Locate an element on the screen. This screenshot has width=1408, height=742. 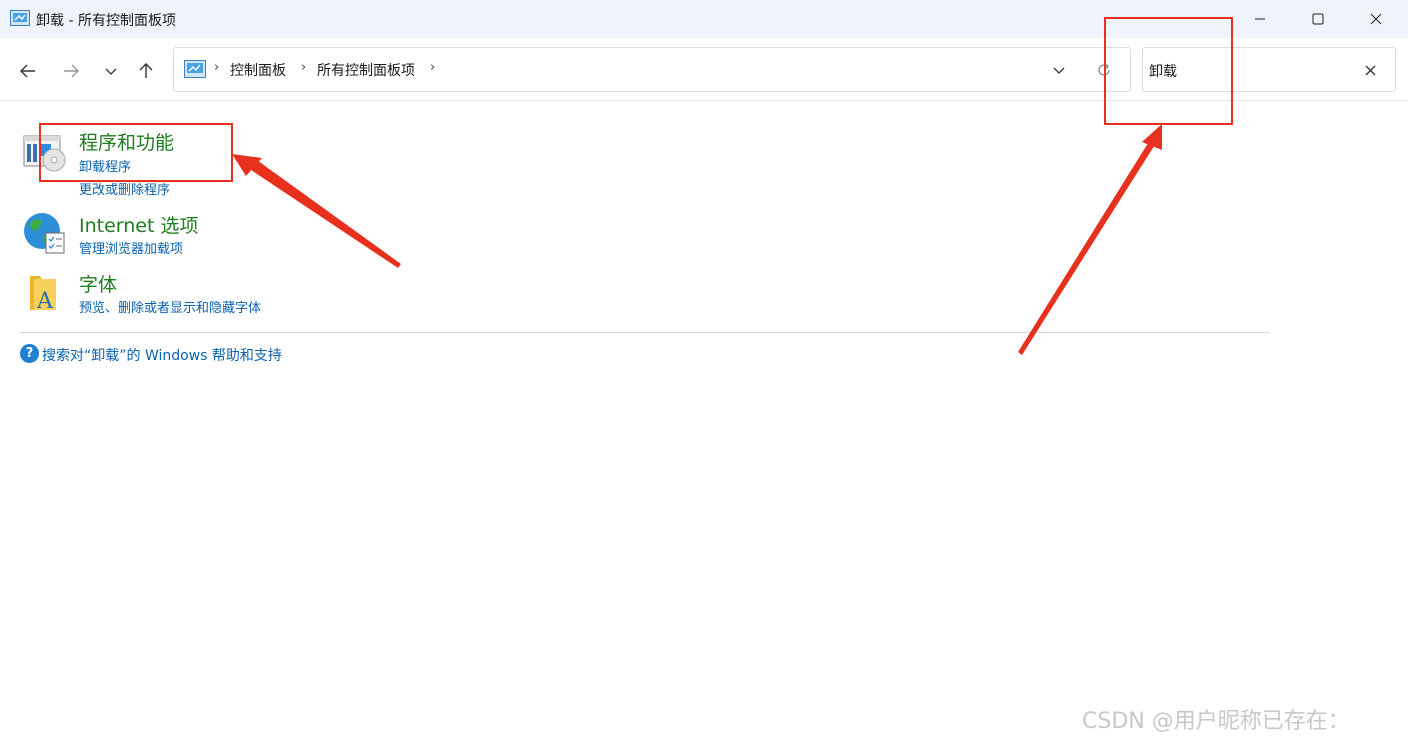
internet-options-icon is located at coordinates (44, 233).